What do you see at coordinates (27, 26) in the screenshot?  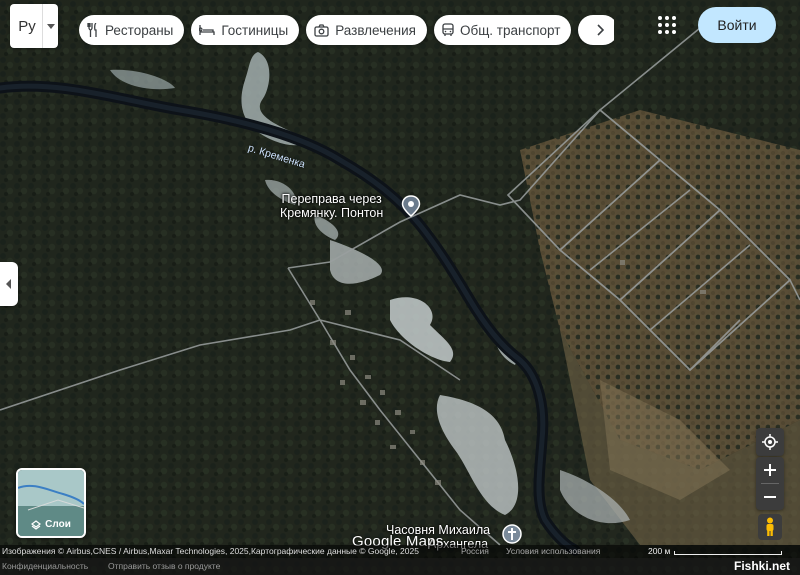 I see `language-label: Ру` at bounding box center [27, 26].